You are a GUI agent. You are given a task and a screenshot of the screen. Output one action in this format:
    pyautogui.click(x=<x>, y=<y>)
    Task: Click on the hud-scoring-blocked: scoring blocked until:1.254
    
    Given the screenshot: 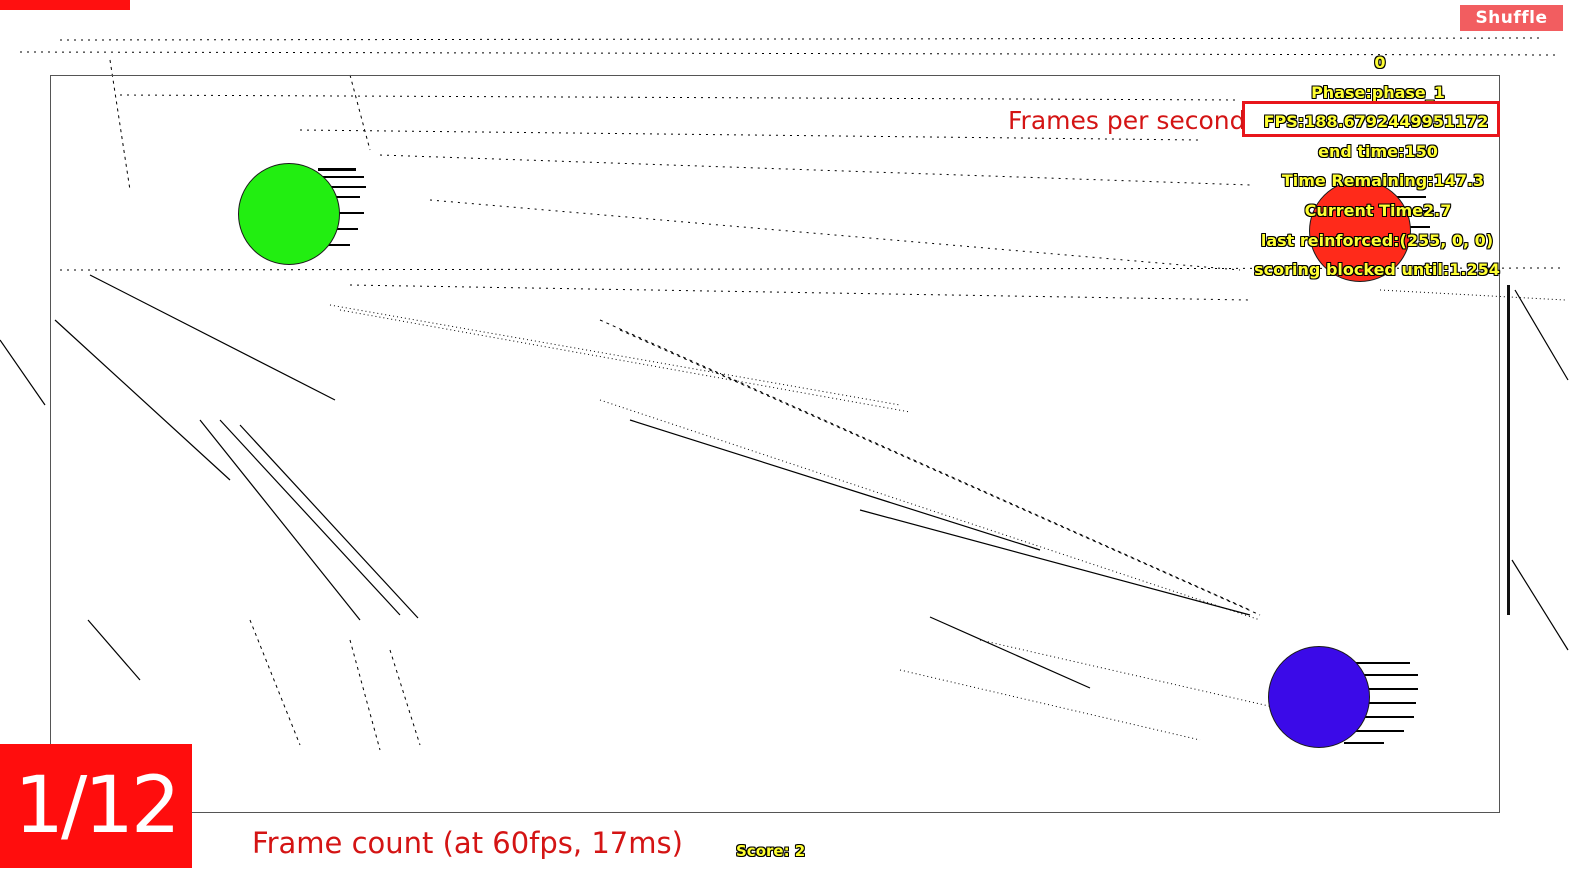 What is the action you would take?
    pyautogui.click(x=1377, y=269)
    